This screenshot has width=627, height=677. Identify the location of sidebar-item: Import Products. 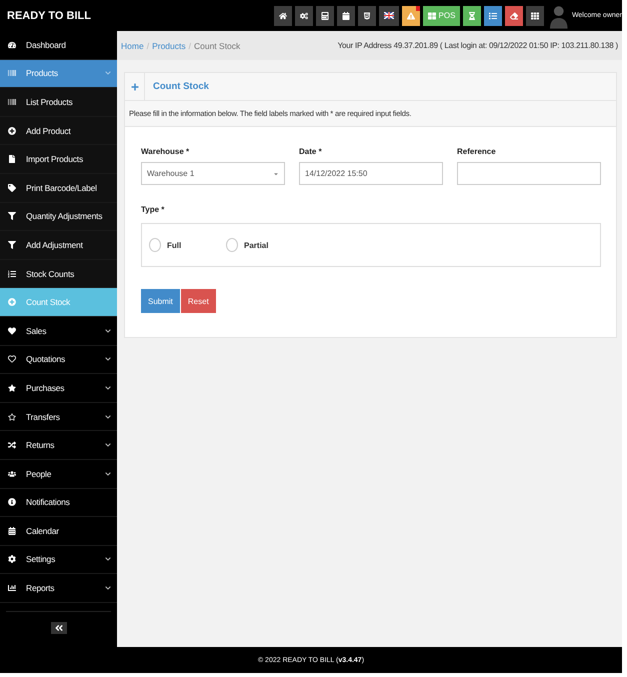
(58, 159).